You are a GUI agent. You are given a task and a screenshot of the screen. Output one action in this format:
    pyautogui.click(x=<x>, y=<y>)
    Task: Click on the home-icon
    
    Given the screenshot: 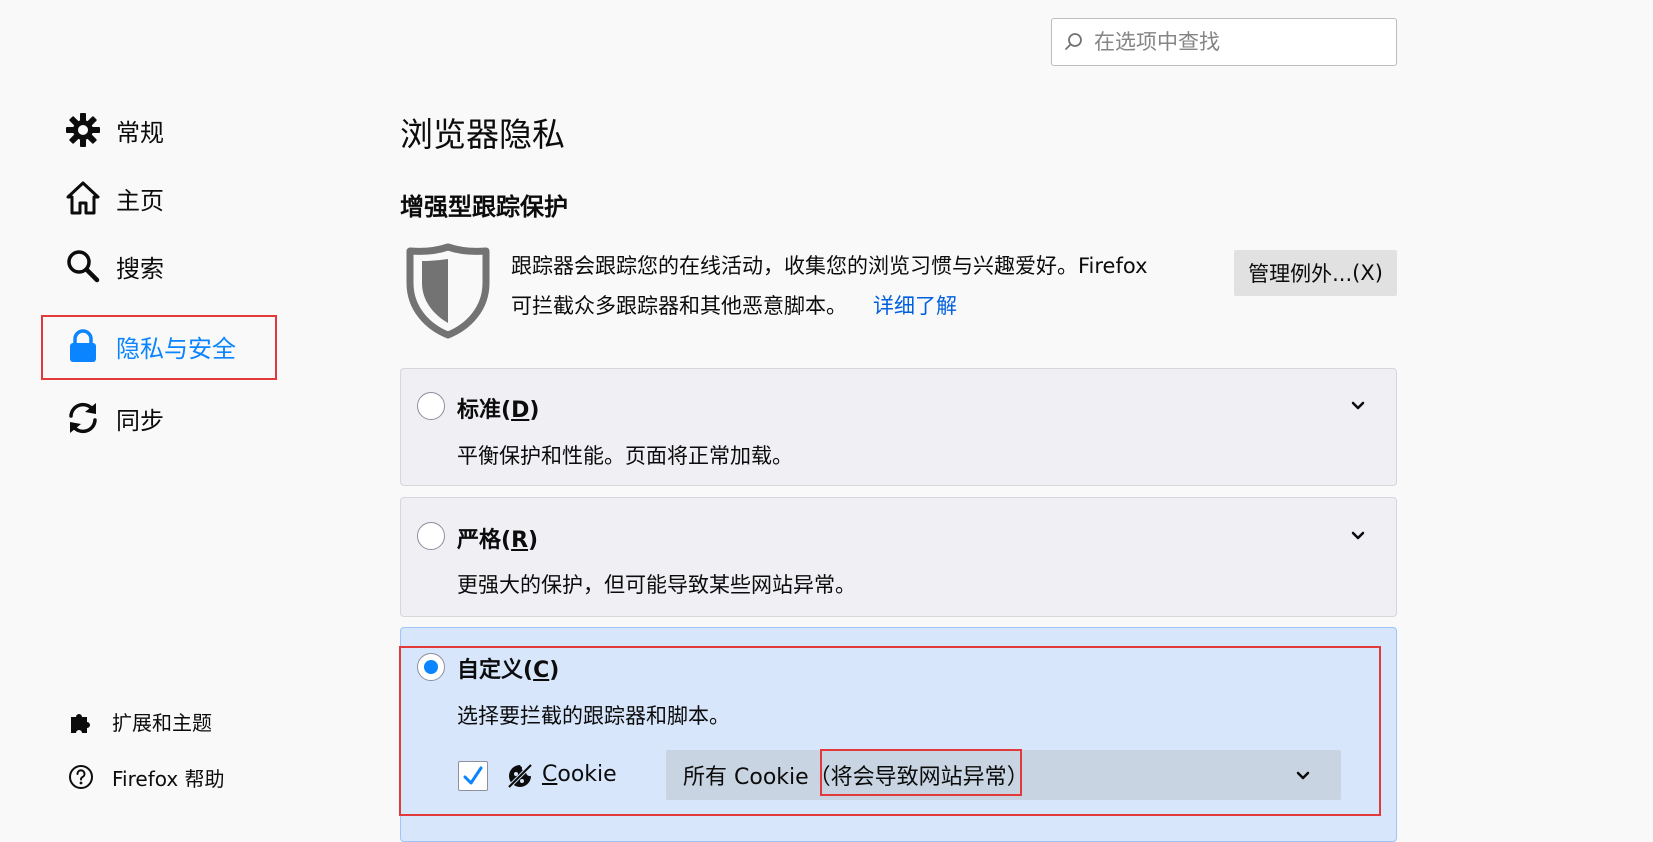 What is the action you would take?
    pyautogui.click(x=83, y=198)
    